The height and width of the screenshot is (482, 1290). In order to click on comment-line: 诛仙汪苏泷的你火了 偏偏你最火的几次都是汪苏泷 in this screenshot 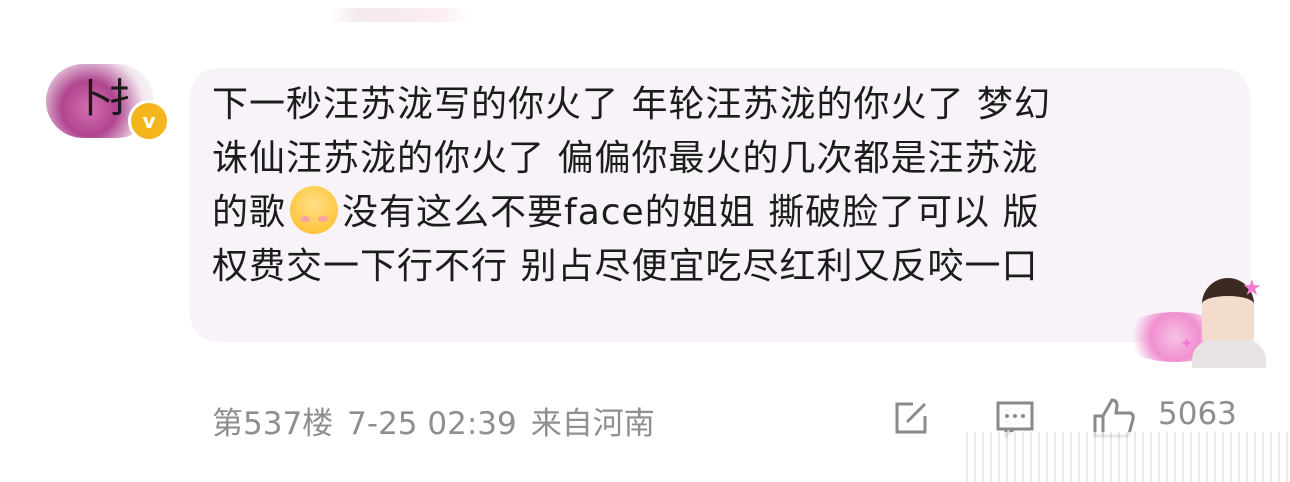, I will do `click(625, 158)`.